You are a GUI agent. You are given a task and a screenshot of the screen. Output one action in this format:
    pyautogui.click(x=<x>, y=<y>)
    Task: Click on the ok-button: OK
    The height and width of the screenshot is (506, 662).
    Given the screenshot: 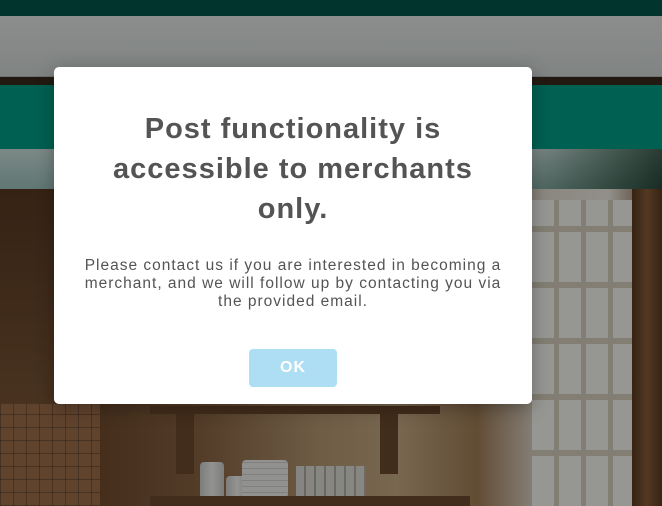 What is the action you would take?
    pyautogui.click(x=293, y=368)
    